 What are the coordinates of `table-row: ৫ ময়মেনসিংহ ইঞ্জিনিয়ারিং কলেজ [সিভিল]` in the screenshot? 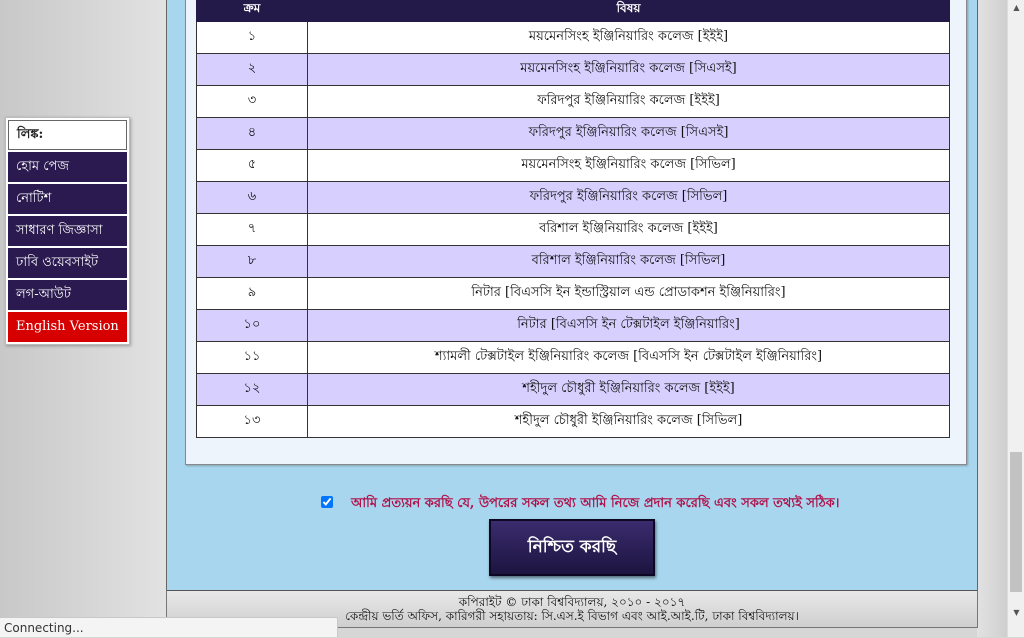 It's located at (573, 165).